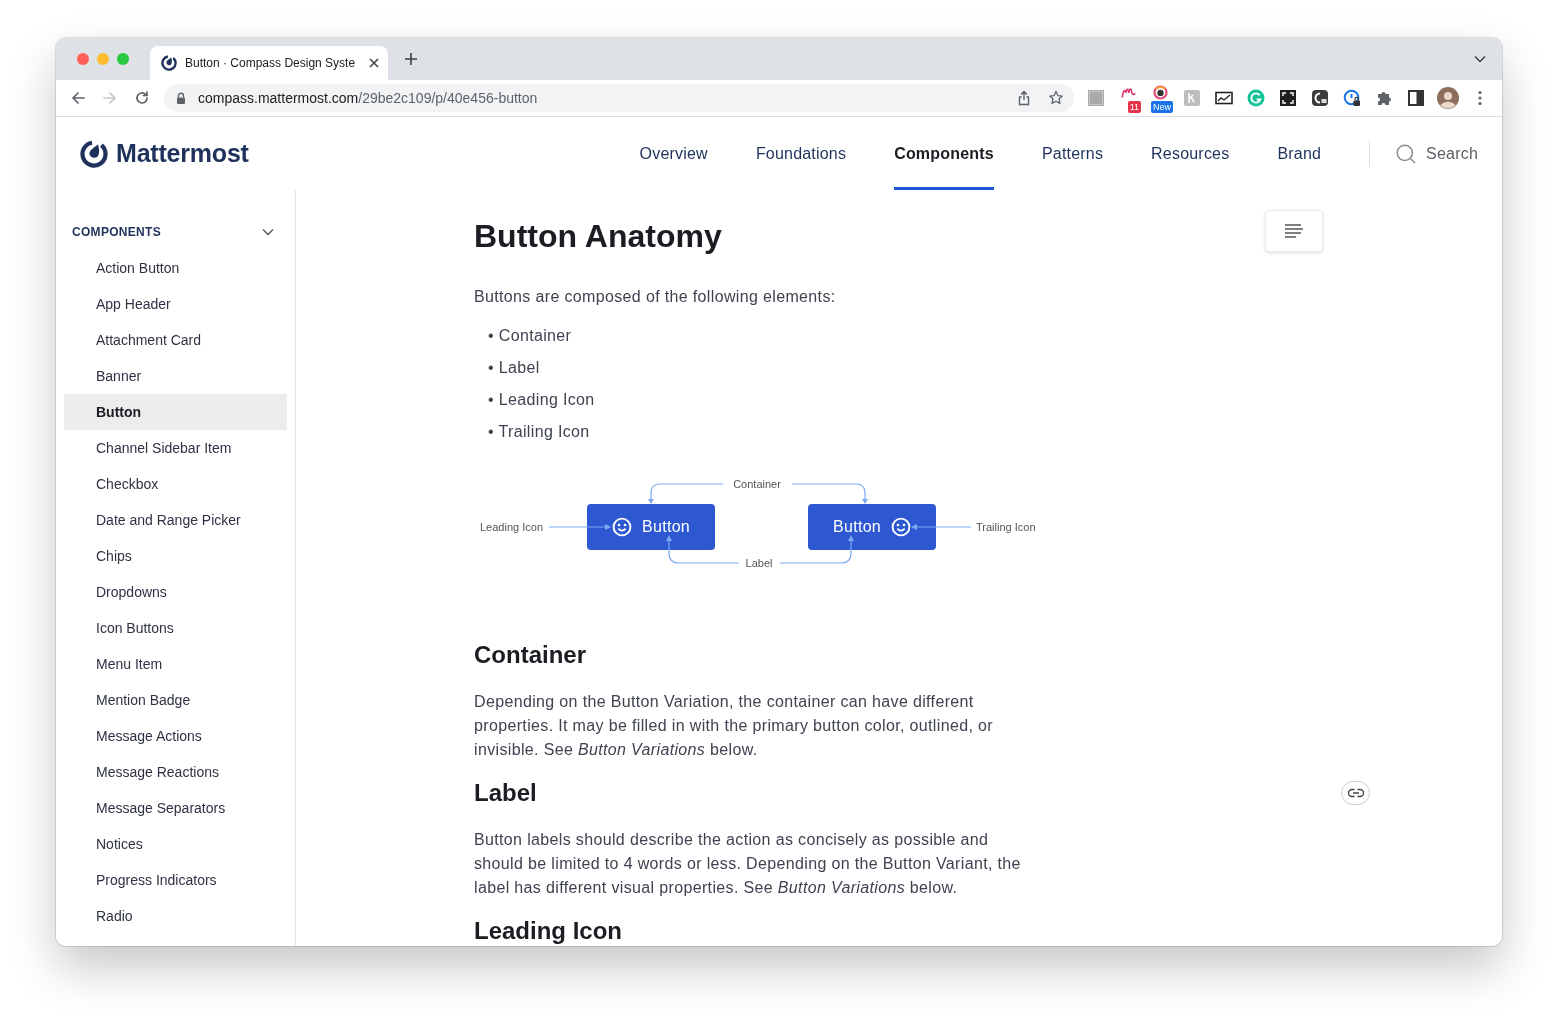  I want to click on letter-tile-icon, so click(1192, 98).